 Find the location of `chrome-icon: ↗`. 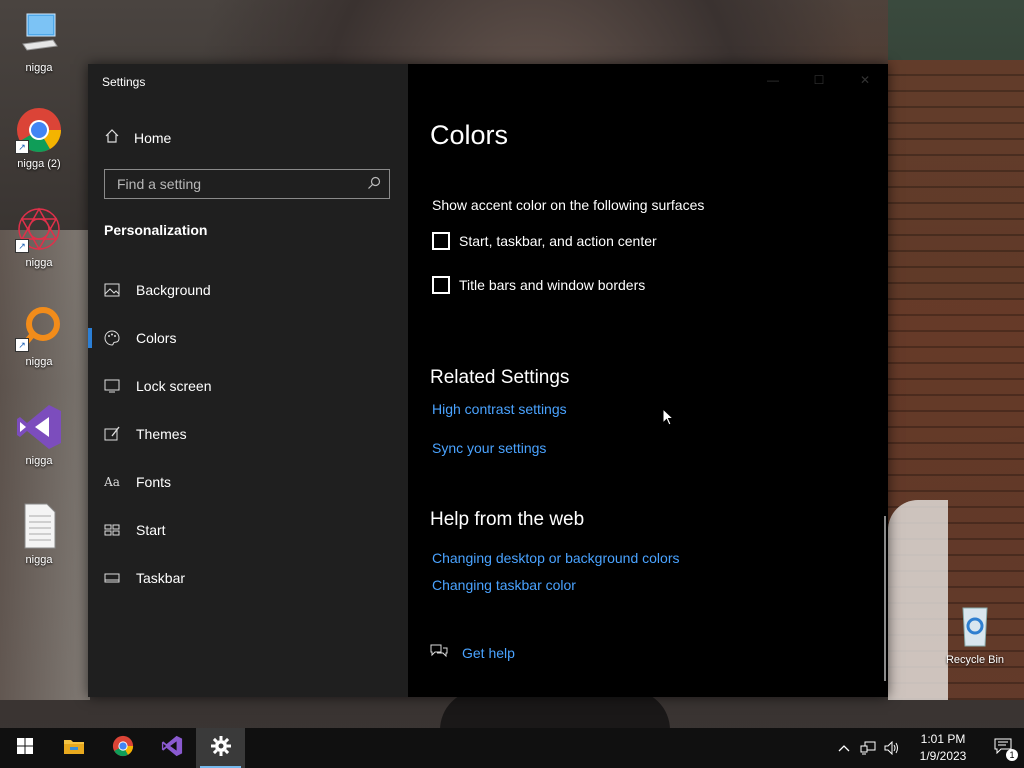

chrome-icon: ↗ is located at coordinates (39, 130).